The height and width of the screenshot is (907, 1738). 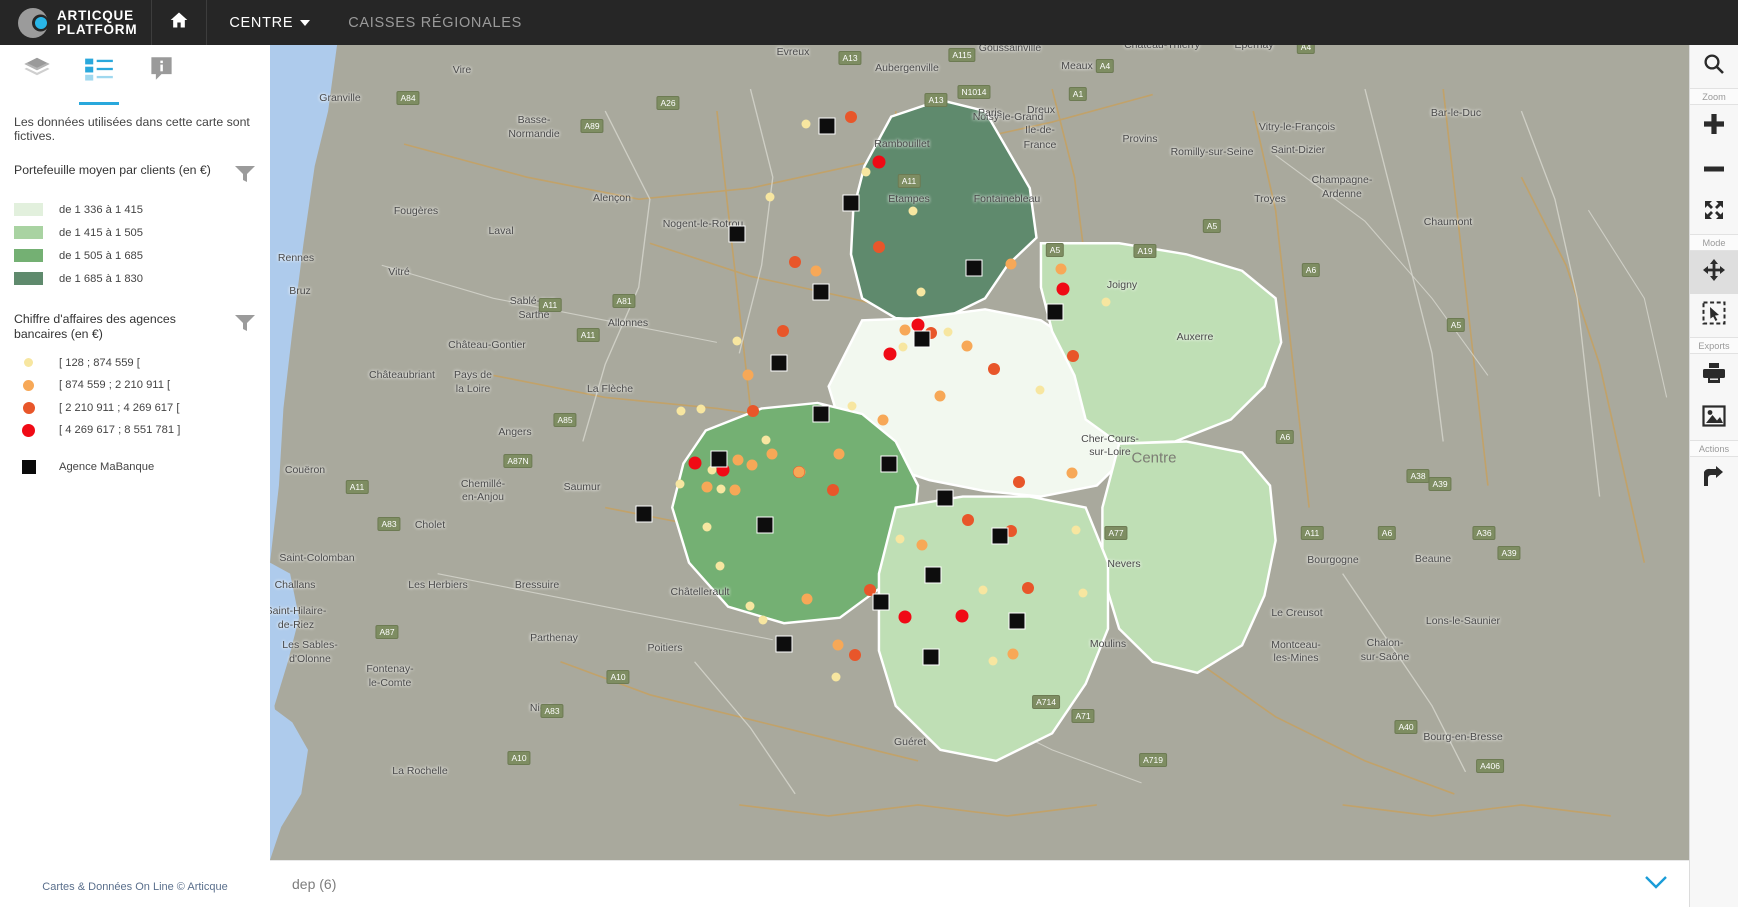 I want to click on zoom-fit-button, so click(x=1714, y=212).